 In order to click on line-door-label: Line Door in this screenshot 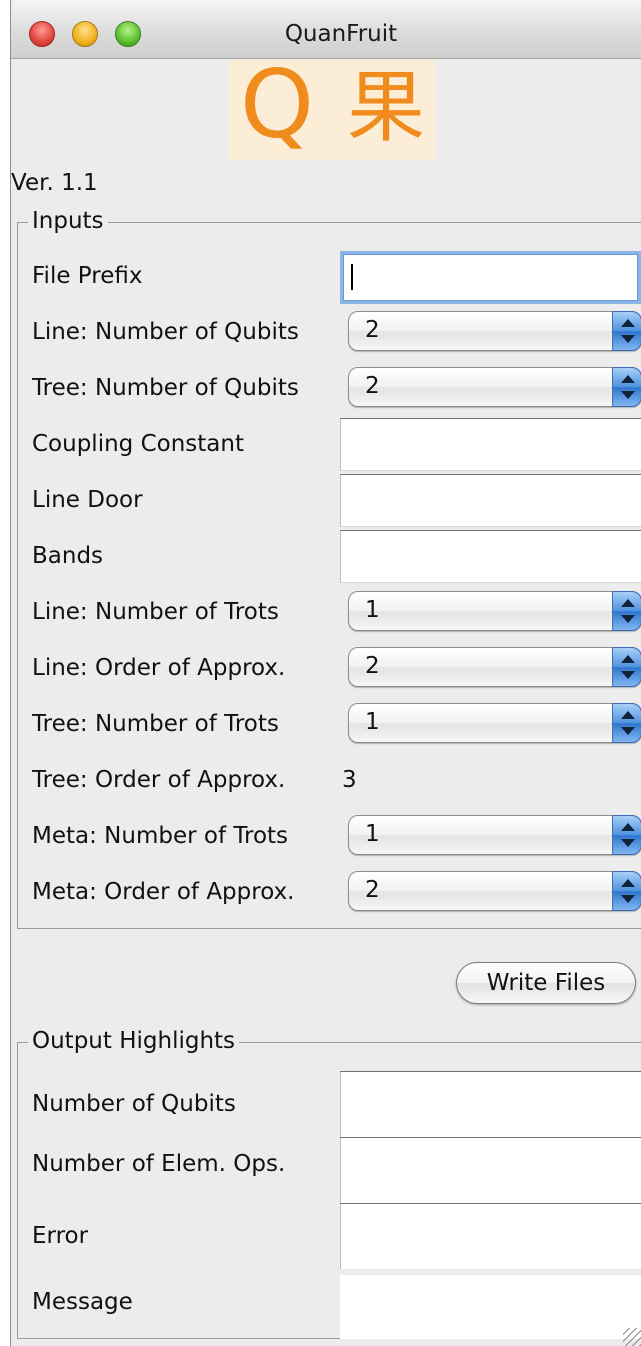, I will do `click(87, 500)`.